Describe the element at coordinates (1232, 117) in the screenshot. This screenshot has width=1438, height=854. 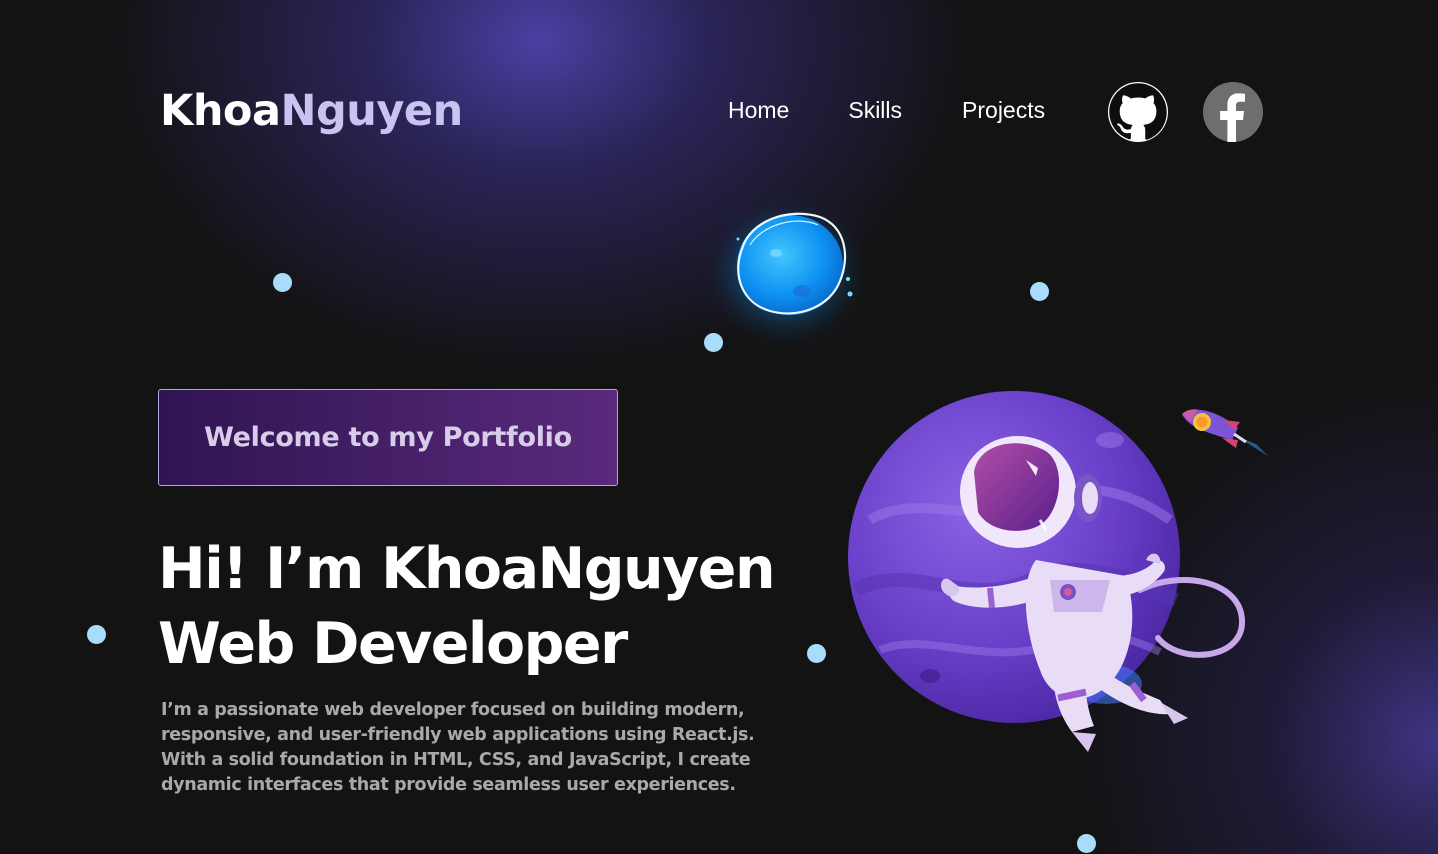
I see `facebook-icon` at that location.